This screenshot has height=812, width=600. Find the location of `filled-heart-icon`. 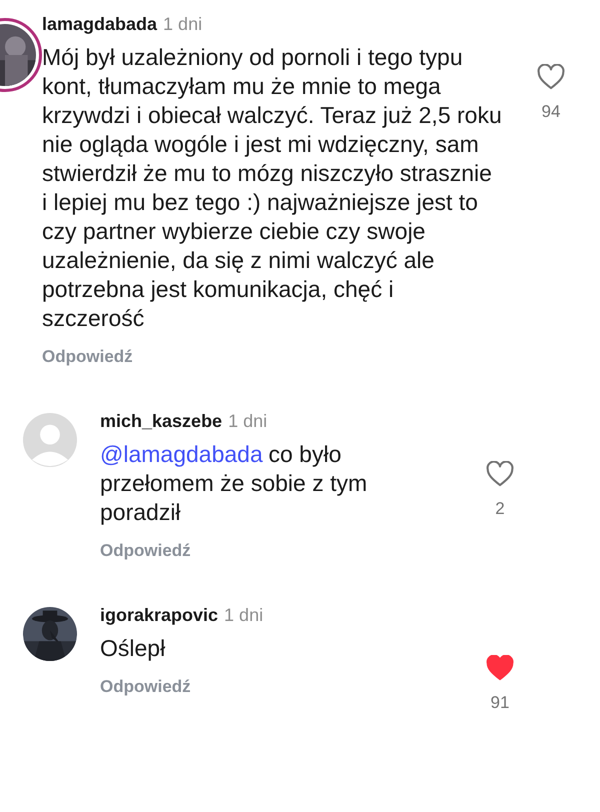

filled-heart-icon is located at coordinates (500, 668).